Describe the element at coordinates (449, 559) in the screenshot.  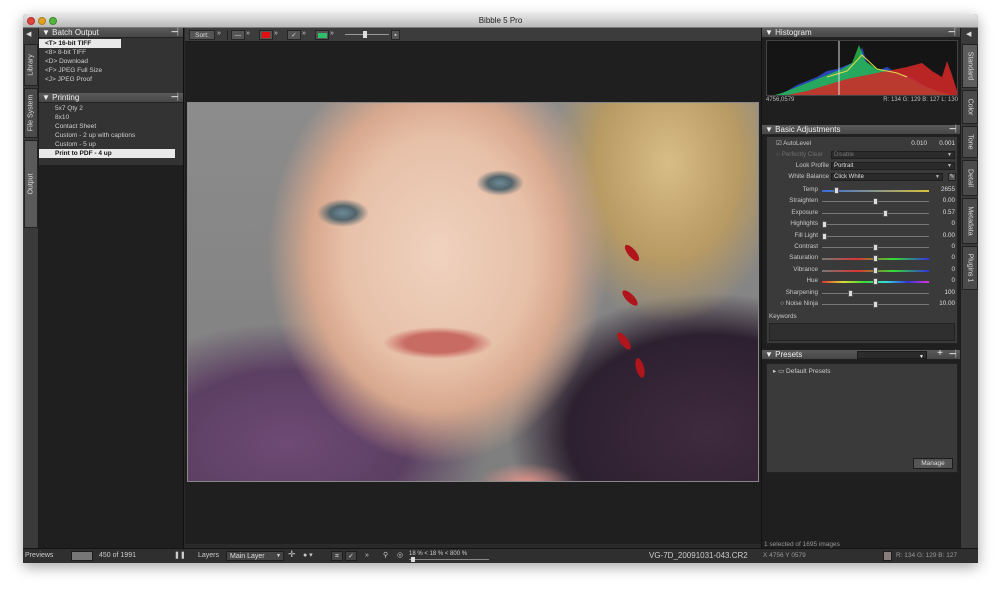
I see `zoom-slider` at that location.